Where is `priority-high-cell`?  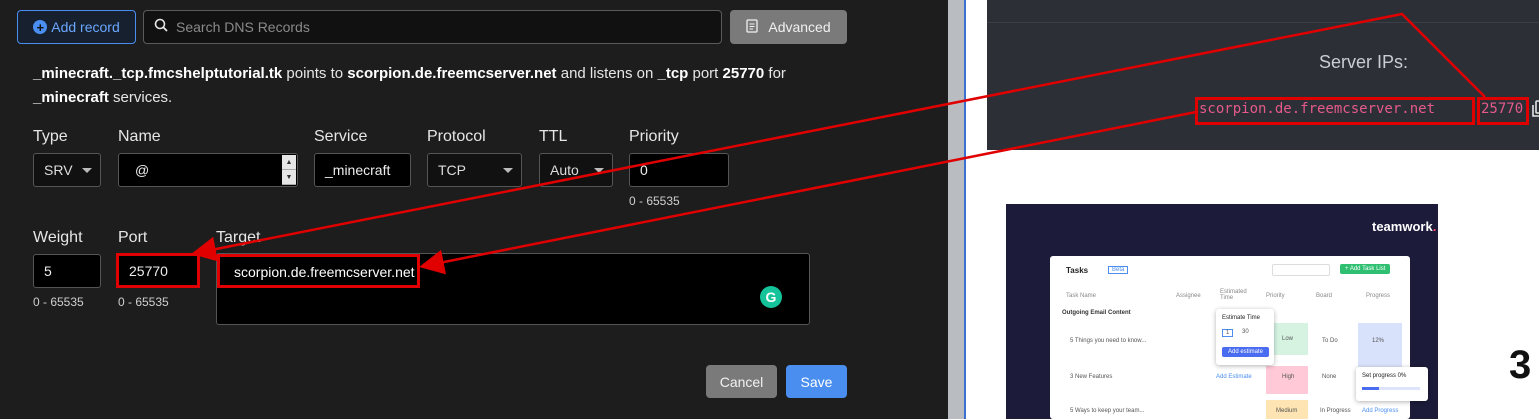 priority-high-cell is located at coordinates (1287, 380).